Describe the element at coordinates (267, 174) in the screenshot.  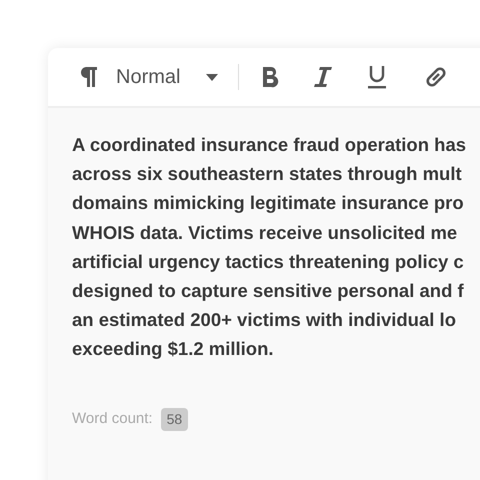
I see `text-line: across six southeastern states through mult` at that location.